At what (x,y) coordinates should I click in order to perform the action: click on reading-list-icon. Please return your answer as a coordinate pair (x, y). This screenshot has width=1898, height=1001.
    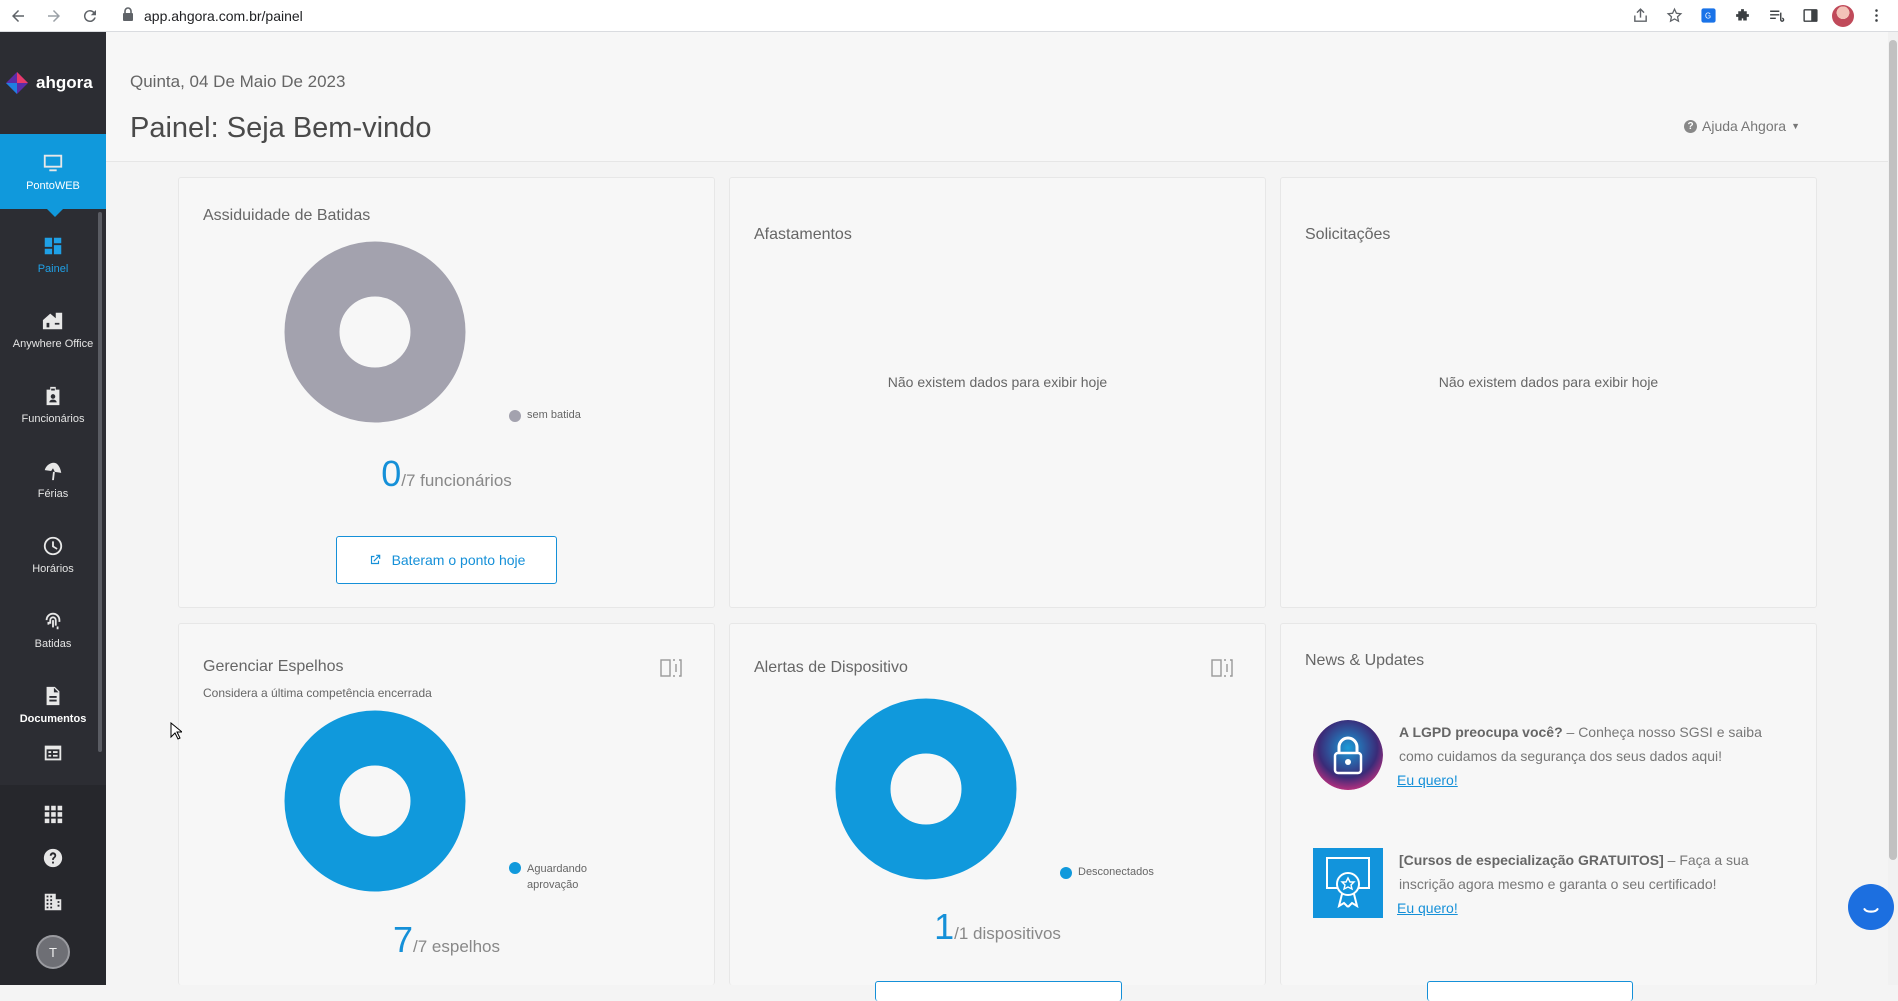
    Looking at the image, I should click on (1776, 16).